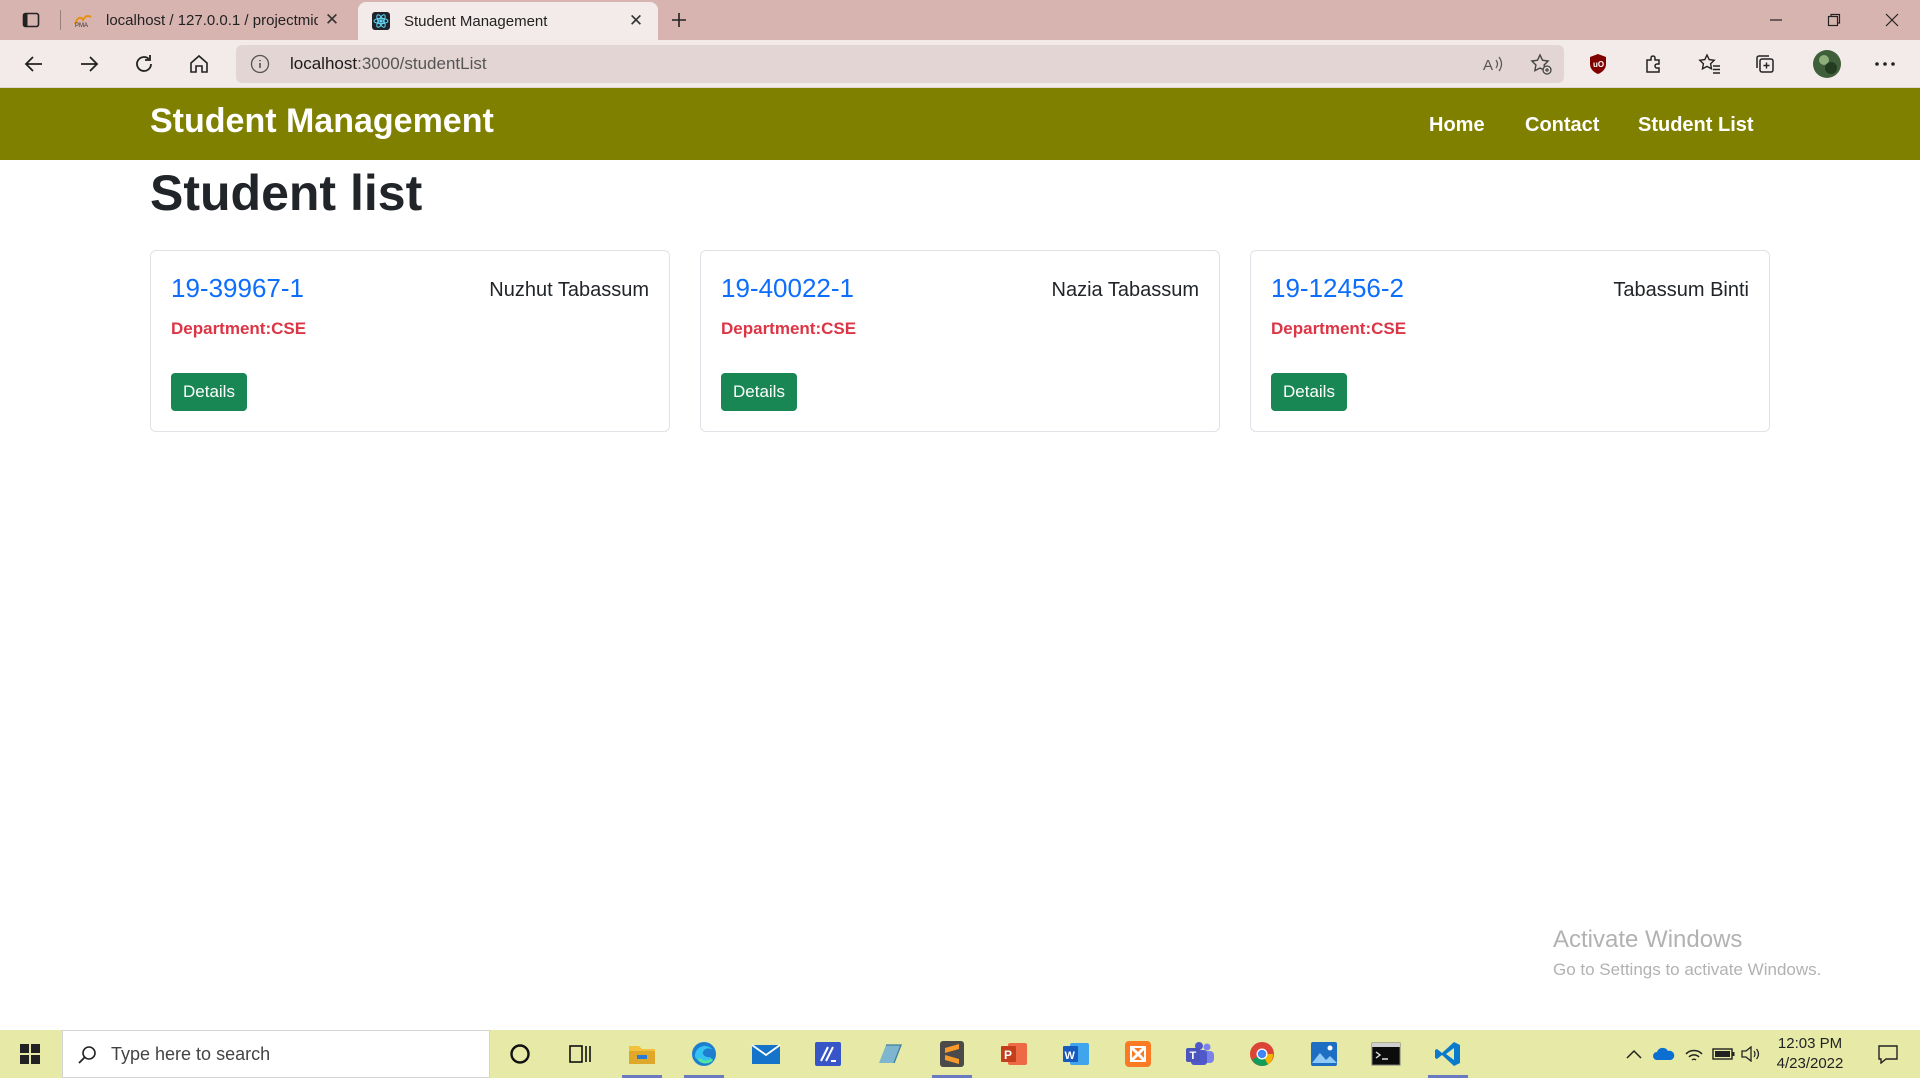  I want to click on clock-date: 4/23/2022, so click(1810, 1063).